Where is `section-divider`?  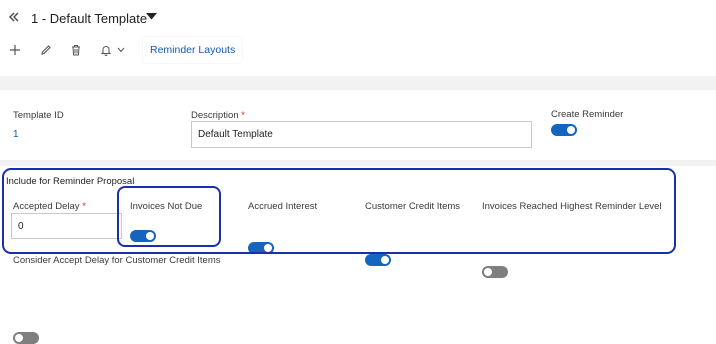
section-divider is located at coordinates (358, 83).